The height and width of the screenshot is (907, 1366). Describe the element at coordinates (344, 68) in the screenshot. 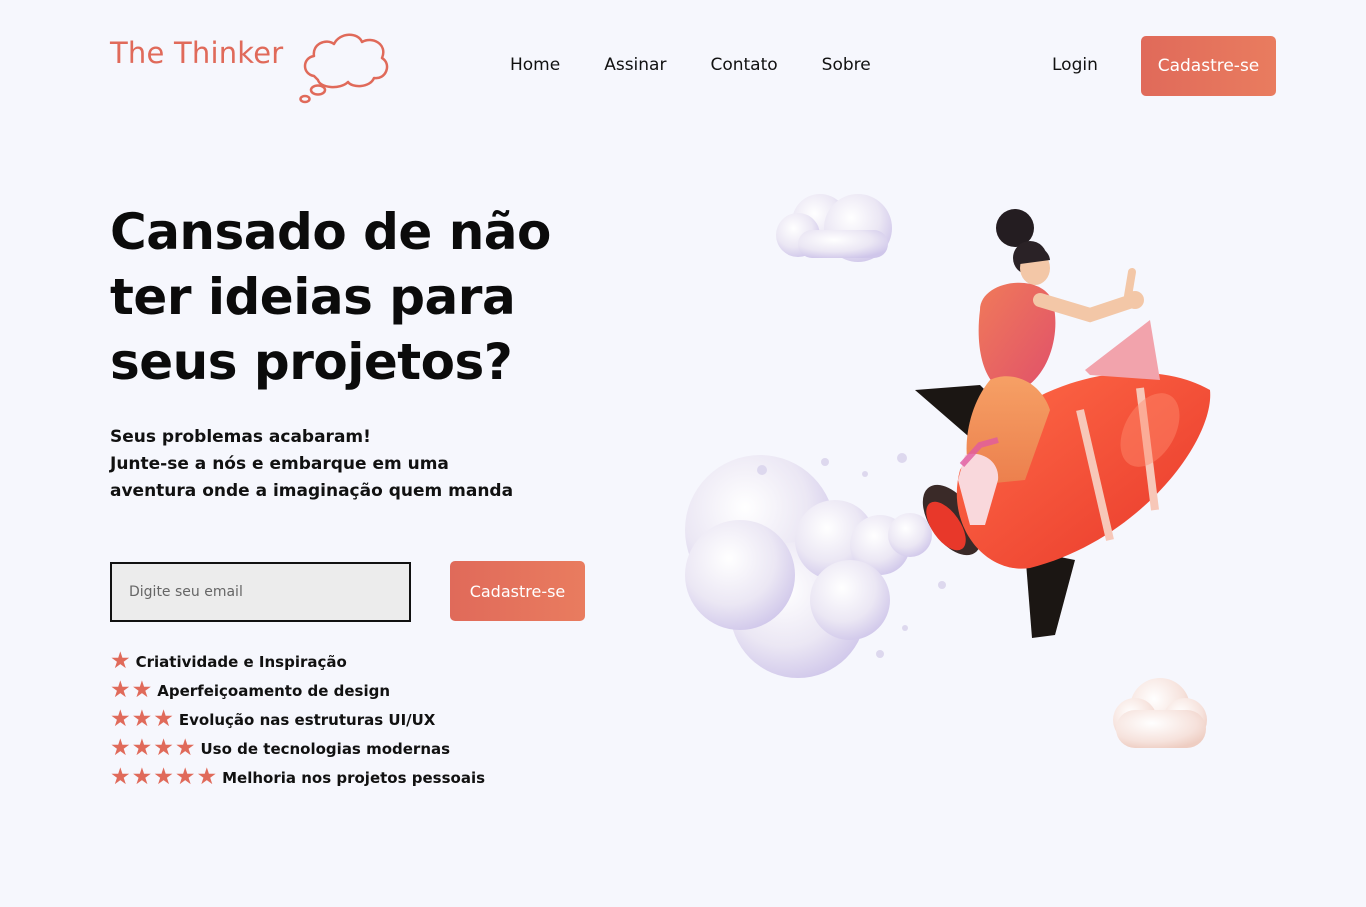

I see `thought-cloud-icon` at that location.